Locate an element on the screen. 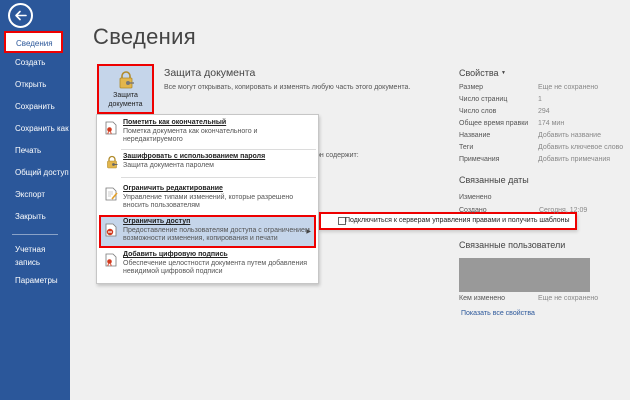 Image resolution: width=630 pixels, height=400 pixels. menu-item-title: Добавить цифровую подпись is located at coordinates (175, 254).